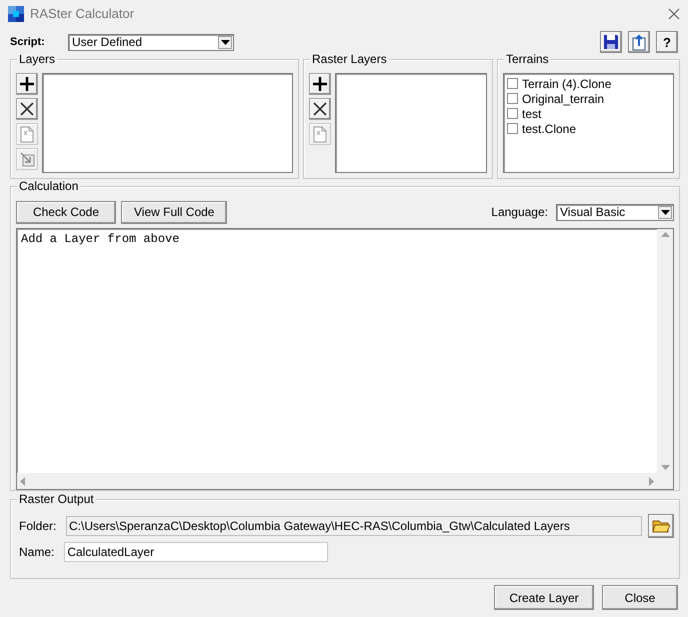  What do you see at coordinates (665, 467) in the screenshot?
I see `scroll-down-icon` at bounding box center [665, 467].